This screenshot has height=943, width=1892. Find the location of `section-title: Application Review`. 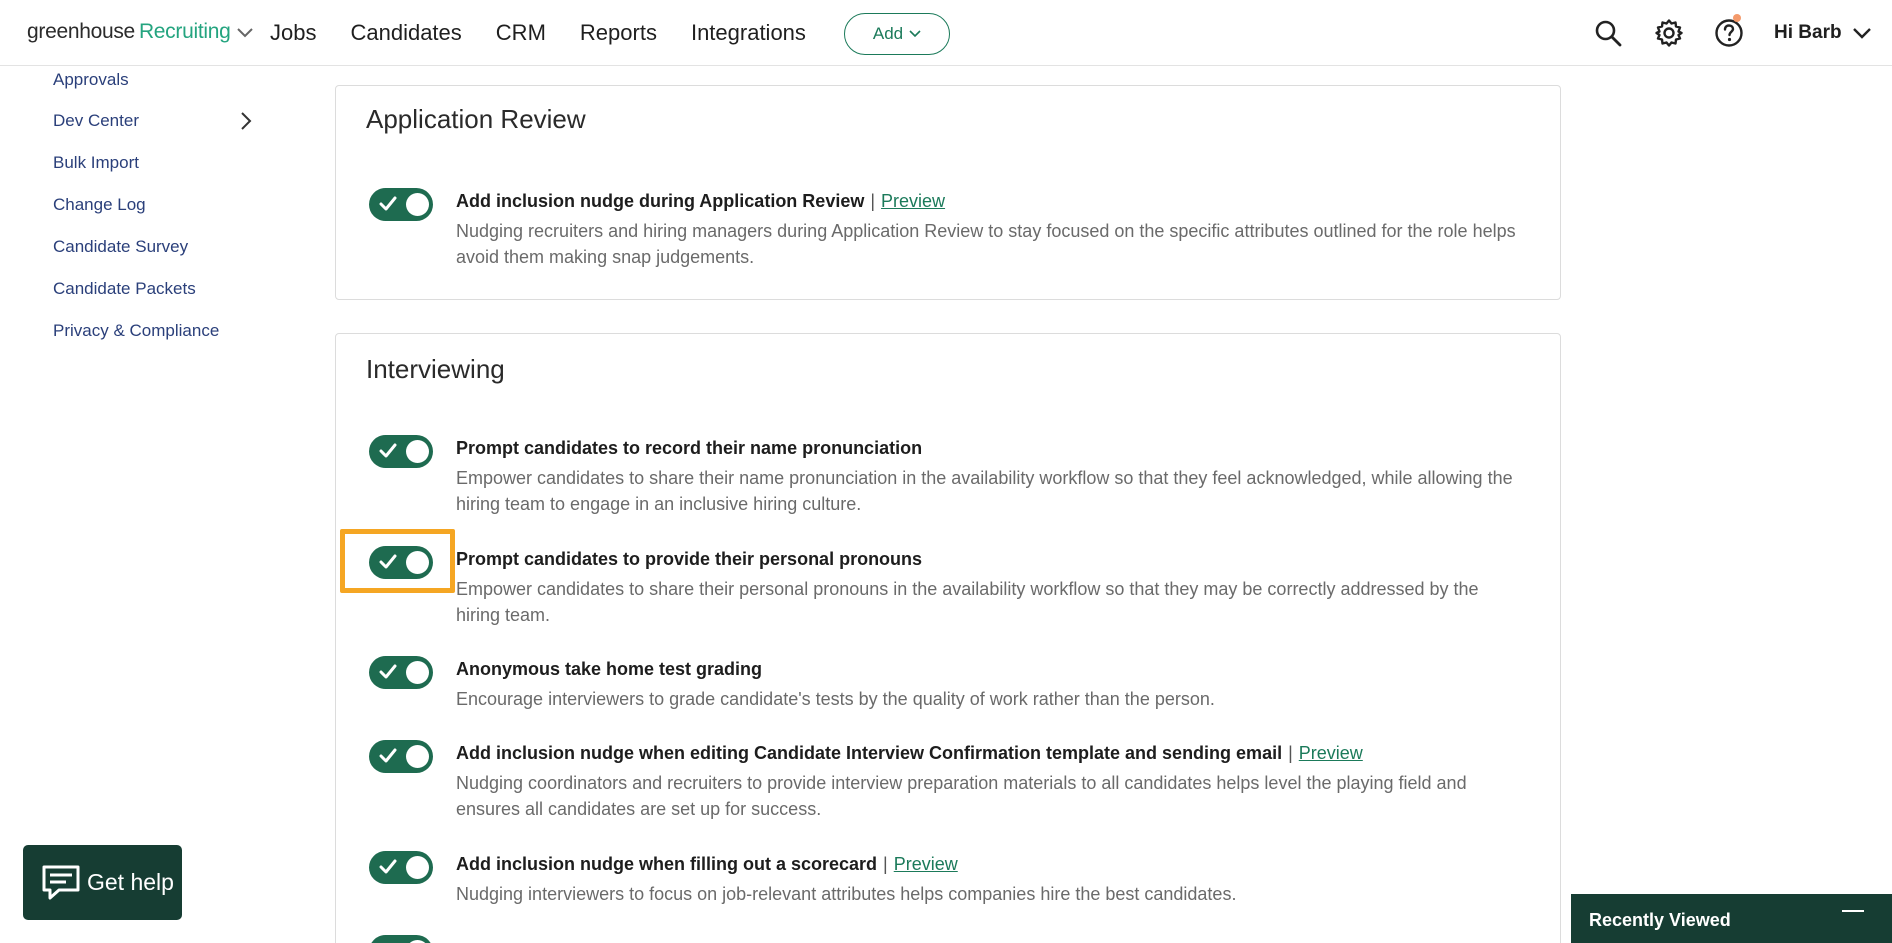

section-title: Application Review is located at coordinates (476, 119).